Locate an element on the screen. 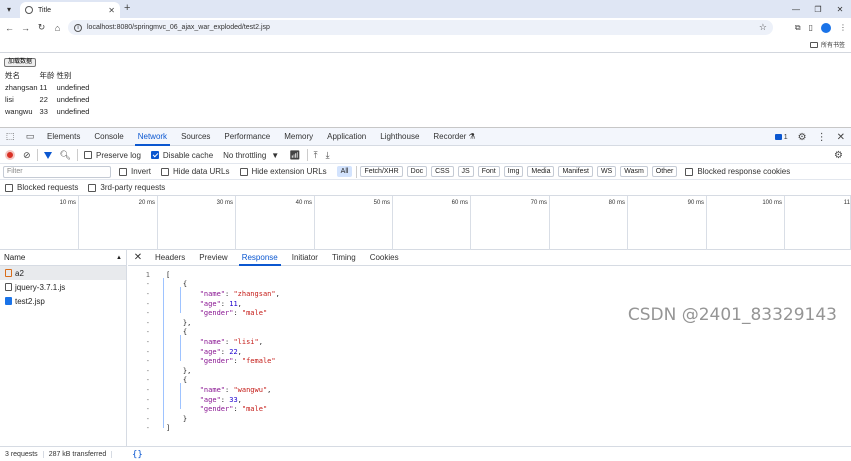 This screenshot has width=851, height=461. clear-icon: ⊘ is located at coordinates (27, 155).